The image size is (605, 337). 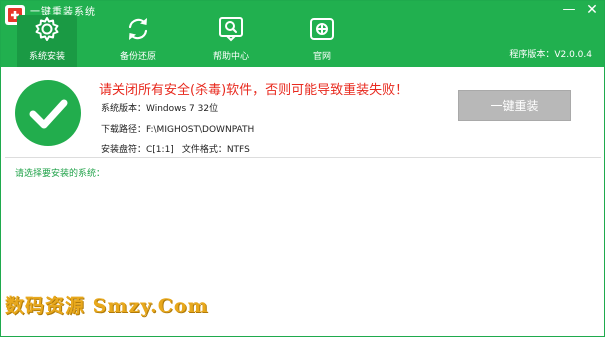 What do you see at coordinates (160, 150) in the screenshot?
I see `install-disk-value: C[1:1]` at bounding box center [160, 150].